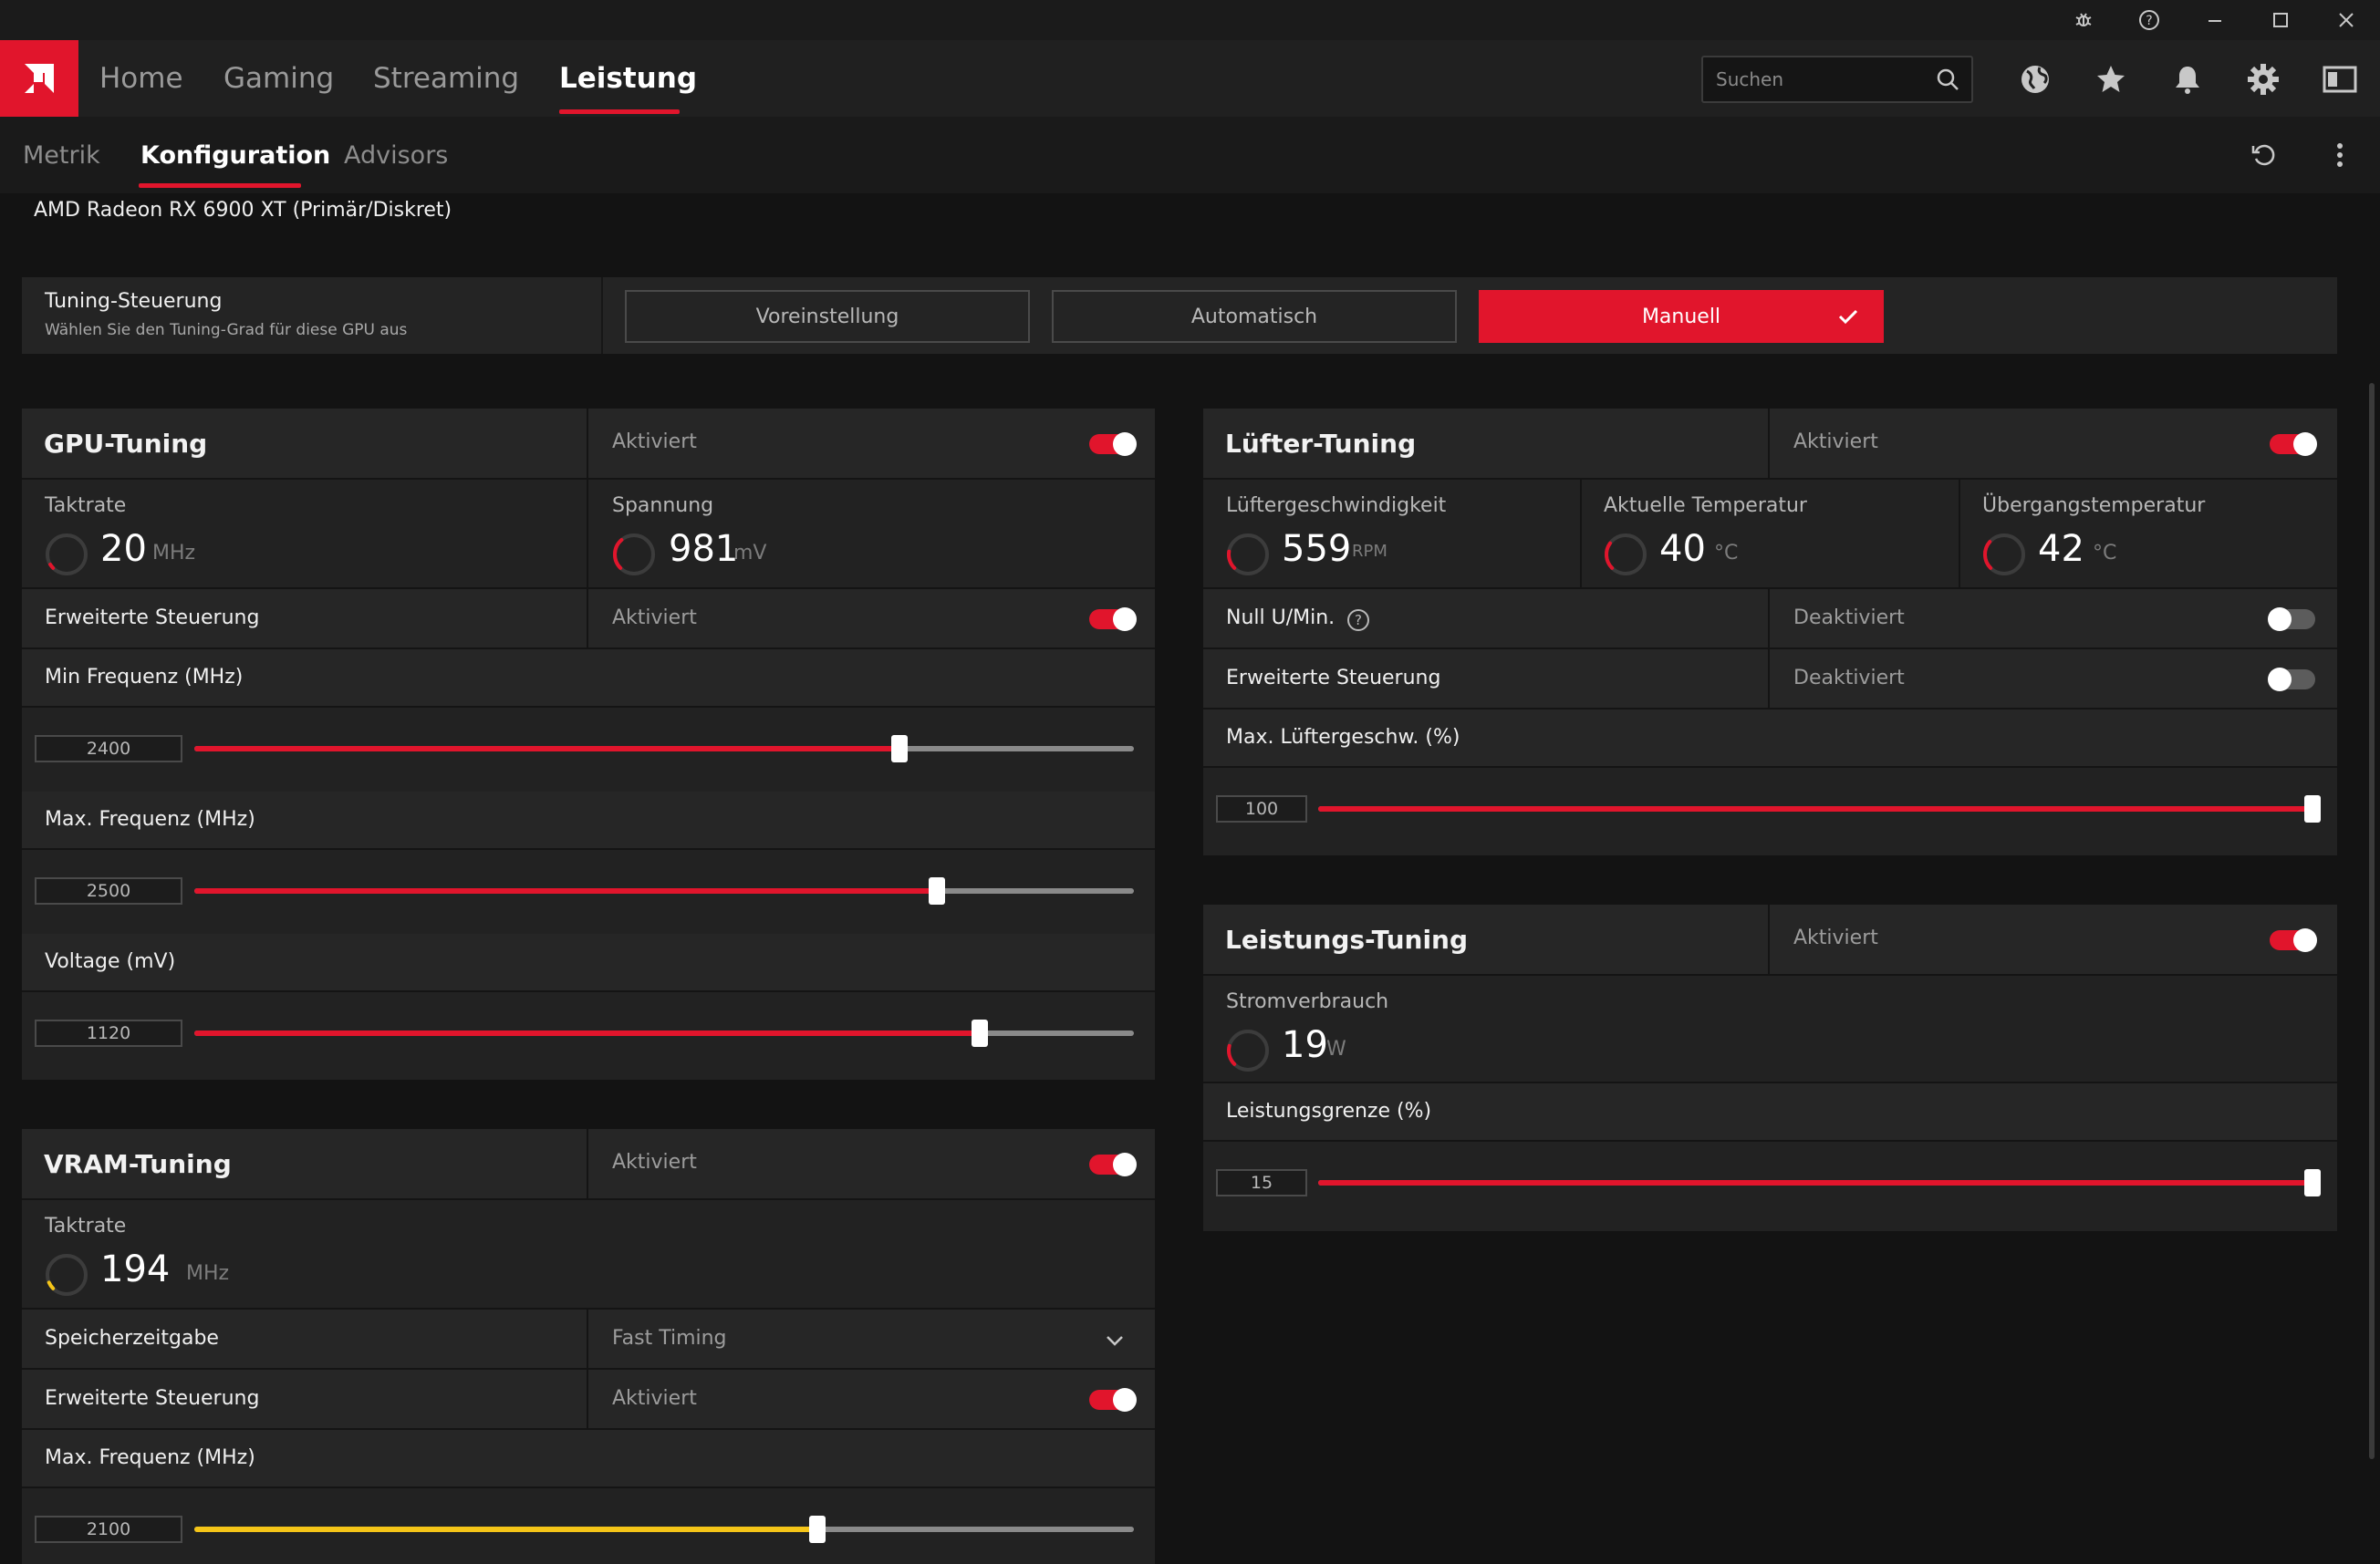 The image size is (2380, 1564). I want to click on gpu-advanced-toggle, so click(1113, 619).